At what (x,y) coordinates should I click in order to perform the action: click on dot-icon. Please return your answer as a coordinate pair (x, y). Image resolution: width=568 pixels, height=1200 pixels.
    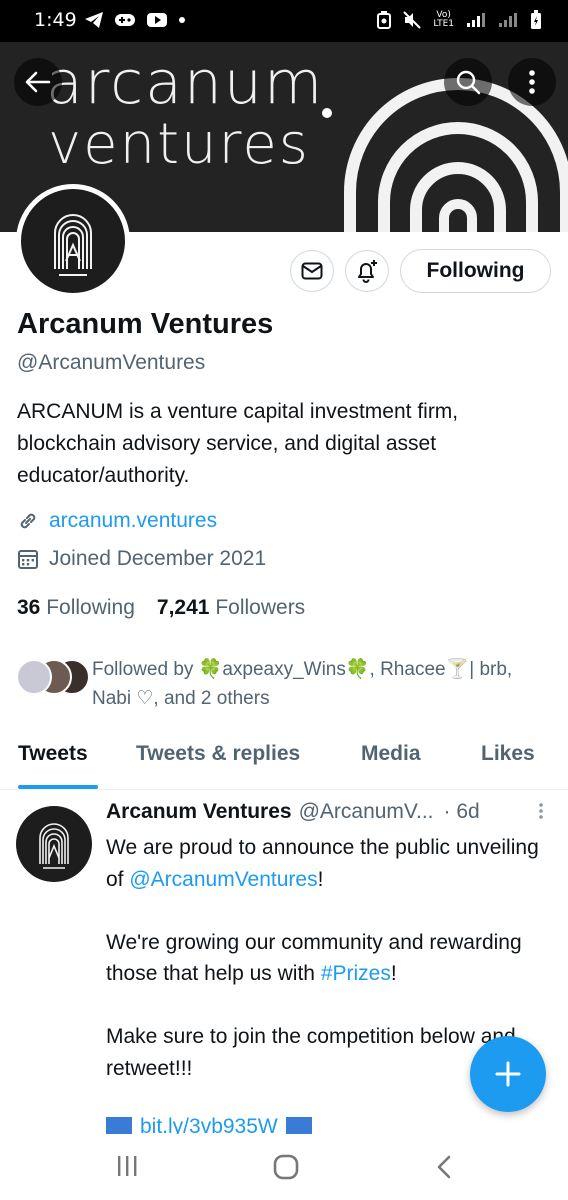
    Looking at the image, I should click on (182, 20).